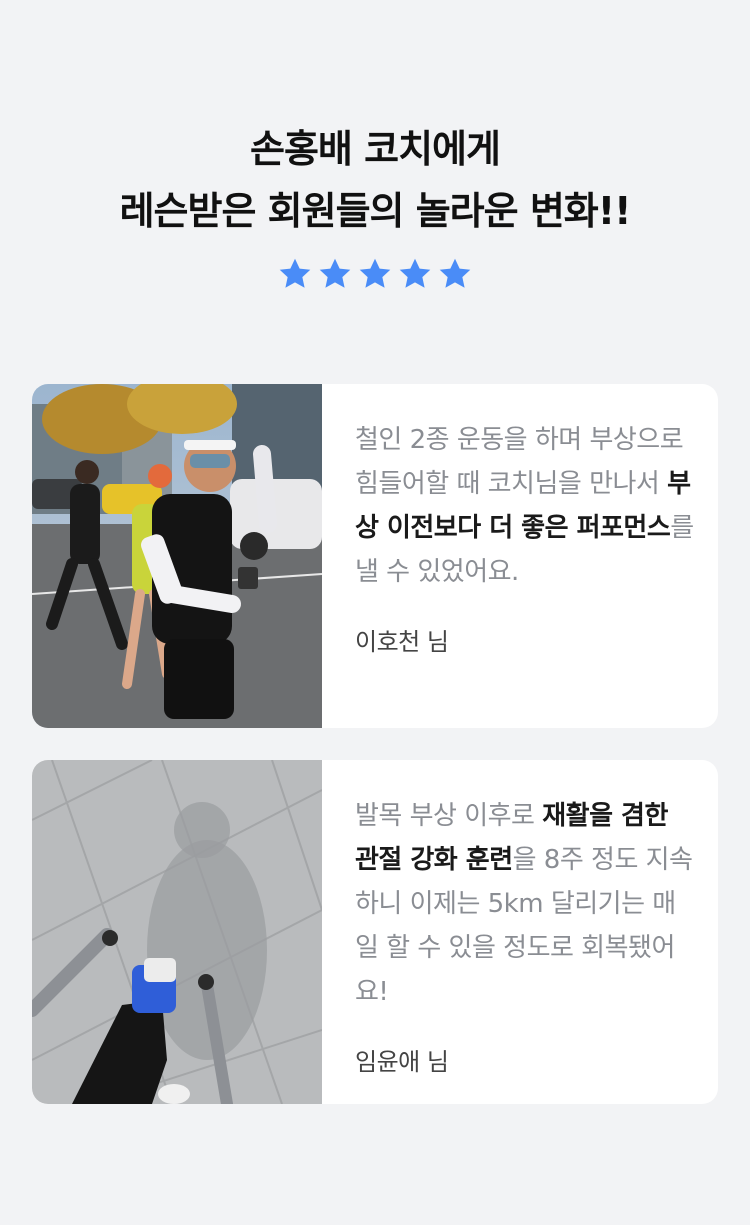  I want to click on header: 손홍배 코치에게 레슨받은 회원들의 놀라운 변화!!, so click(375, 205).